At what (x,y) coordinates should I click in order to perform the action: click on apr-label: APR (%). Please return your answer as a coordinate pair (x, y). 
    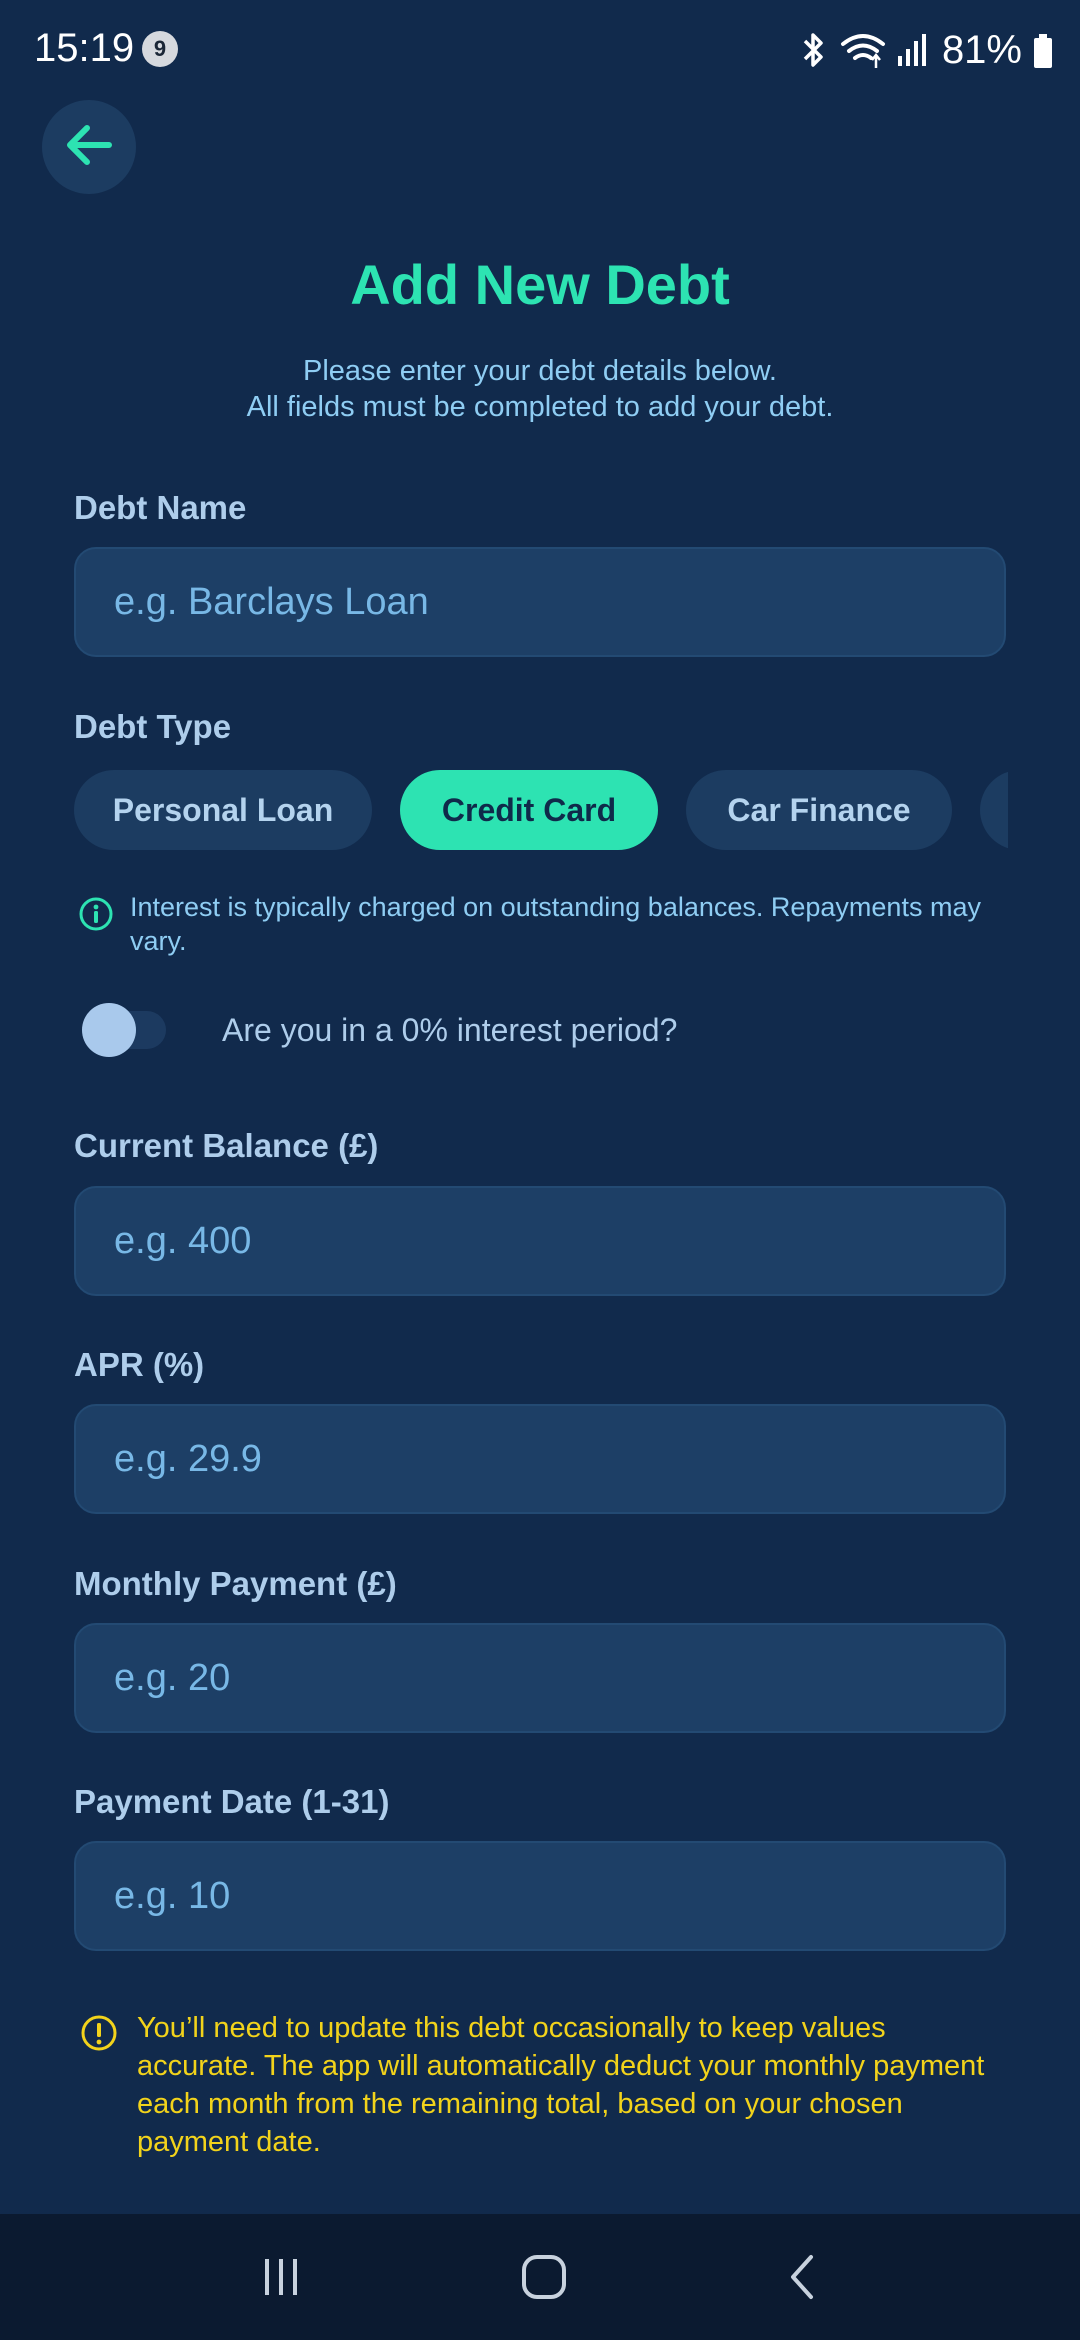
    Looking at the image, I should click on (139, 1364).